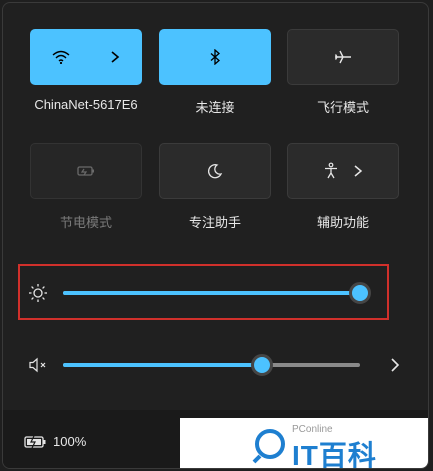 This screenshot has height=471, width=433. Describe the element at coordinates (214, 222) in the screenshot. I see `focus-assist-label: 专注助手` at that location.